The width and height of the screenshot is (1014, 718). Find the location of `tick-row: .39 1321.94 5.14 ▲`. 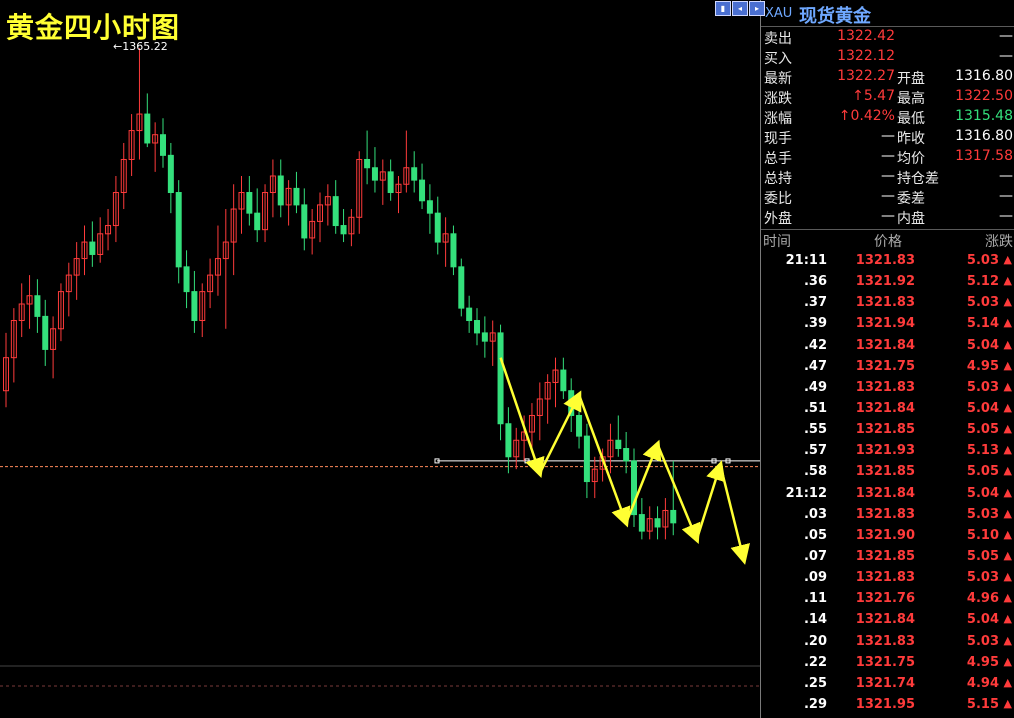

tick-row: .39 1321.94 5.14 ▲ is located at coordinates (887, 326).